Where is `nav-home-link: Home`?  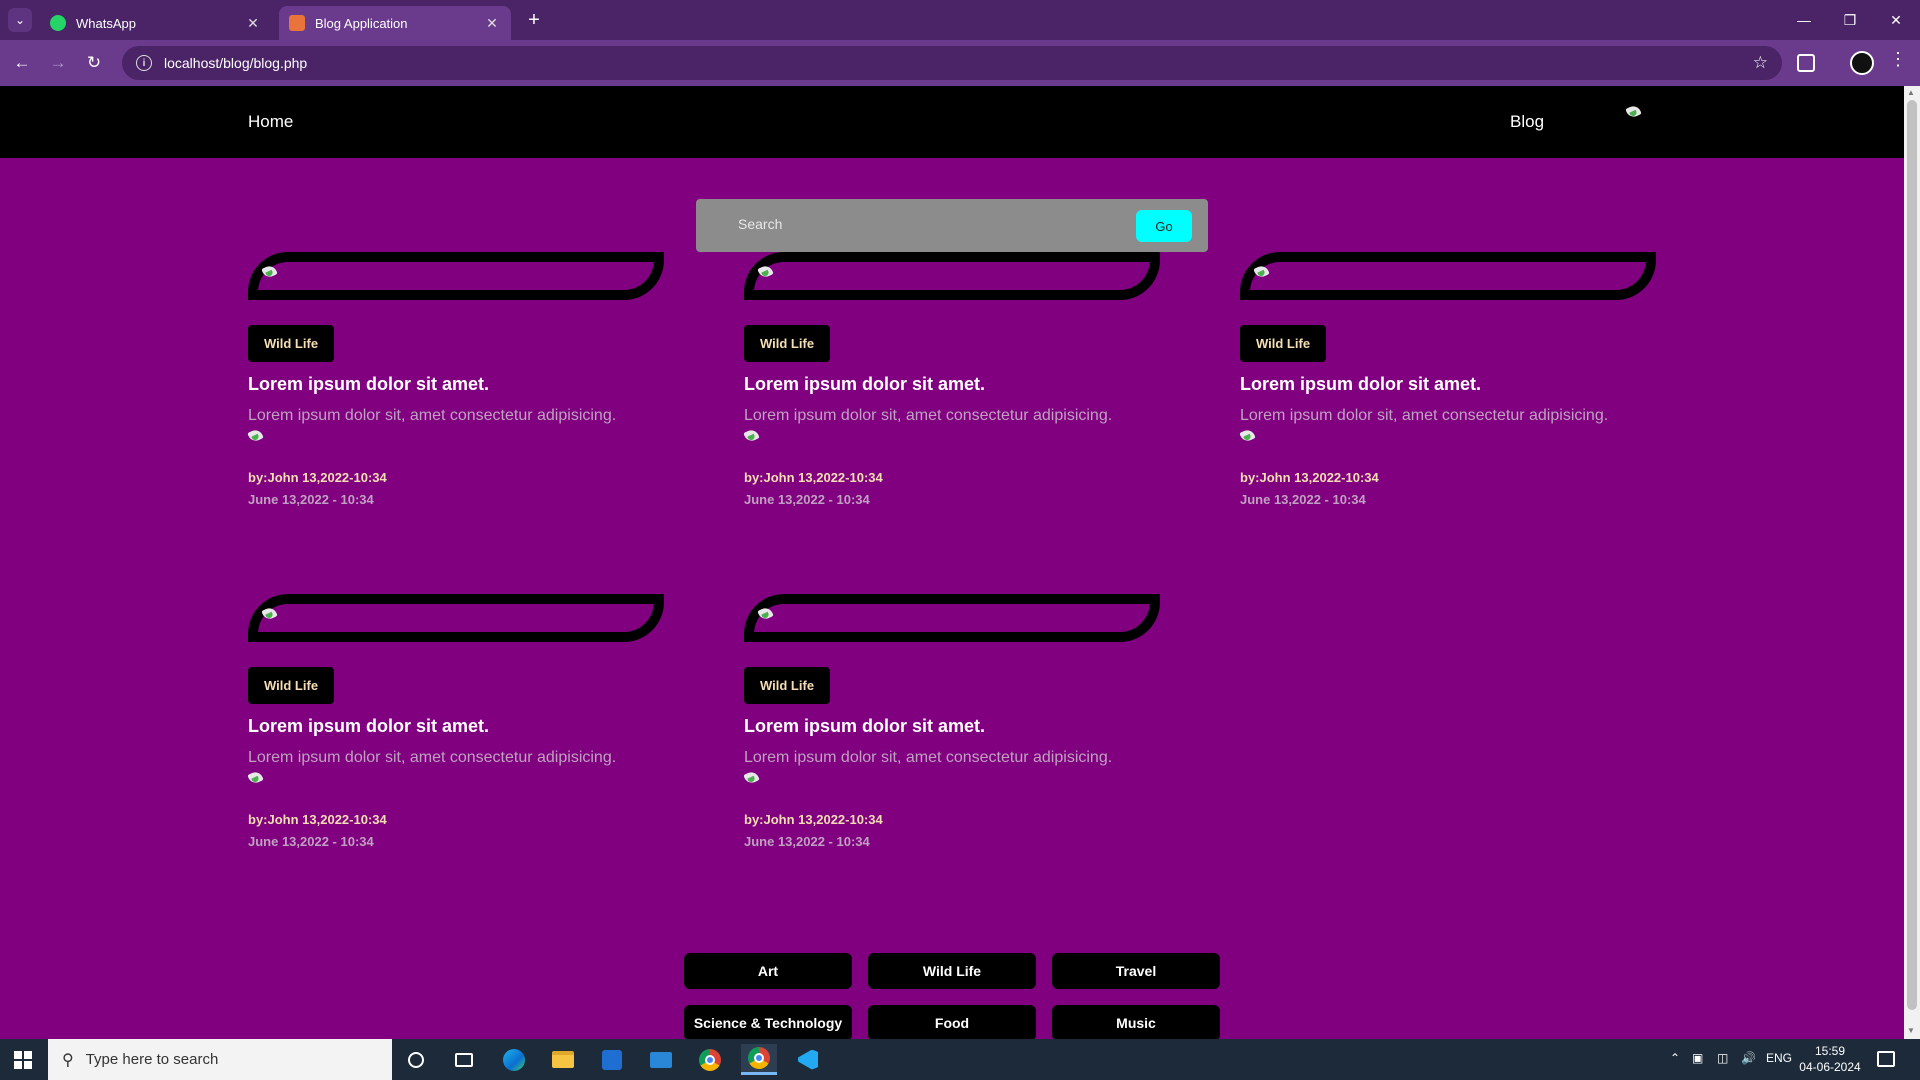
nav-home-link: Home is located at coordinates (270, 122).